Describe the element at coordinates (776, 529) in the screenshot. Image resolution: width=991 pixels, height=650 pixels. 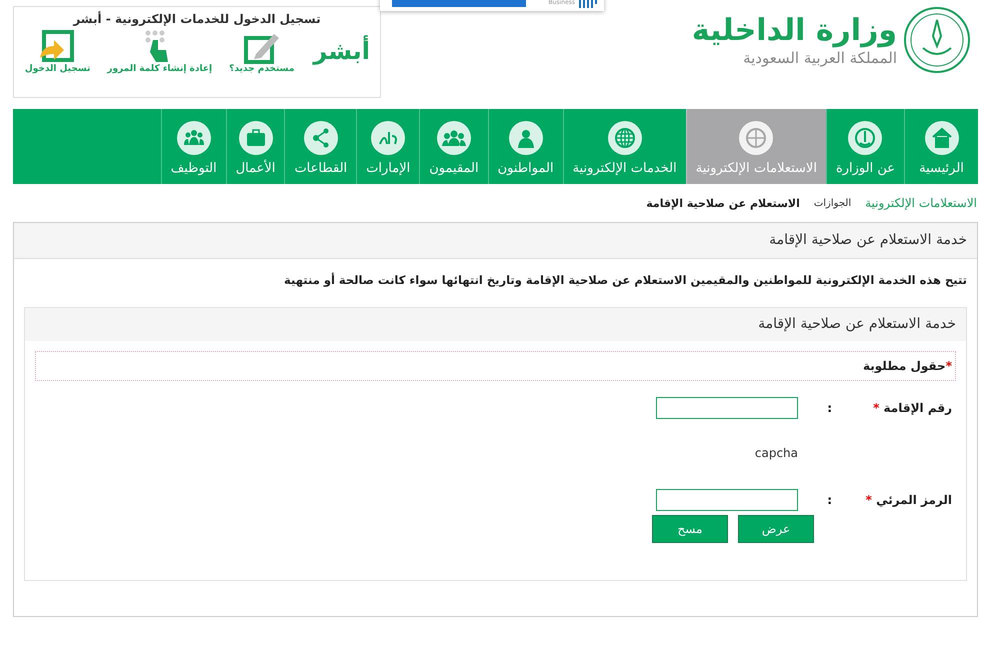
I see `form-button: عرض` at that location.